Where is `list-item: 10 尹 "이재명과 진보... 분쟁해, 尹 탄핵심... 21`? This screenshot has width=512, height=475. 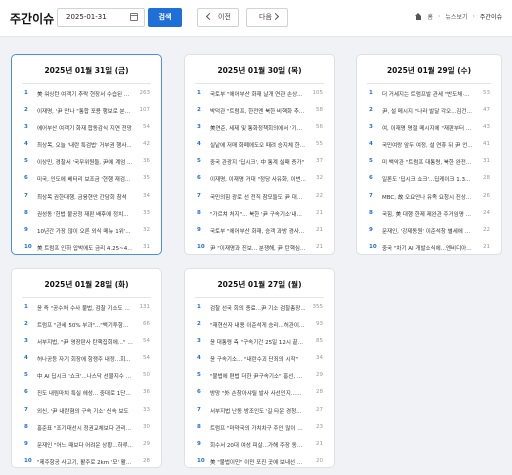
list-item: 10 尹 "이재명과 진보... 분쟁해, 尹 탄핵심... 21 is located at coordinates (259, 247).